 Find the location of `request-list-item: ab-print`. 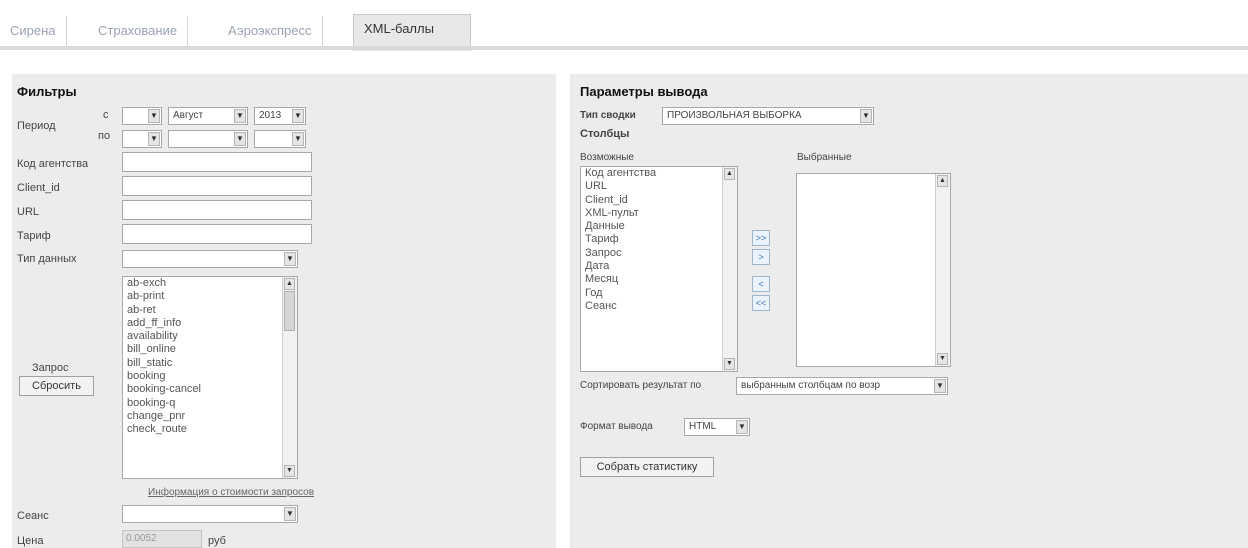

request-list-item: ab-print is located at coordinates (210, 296).